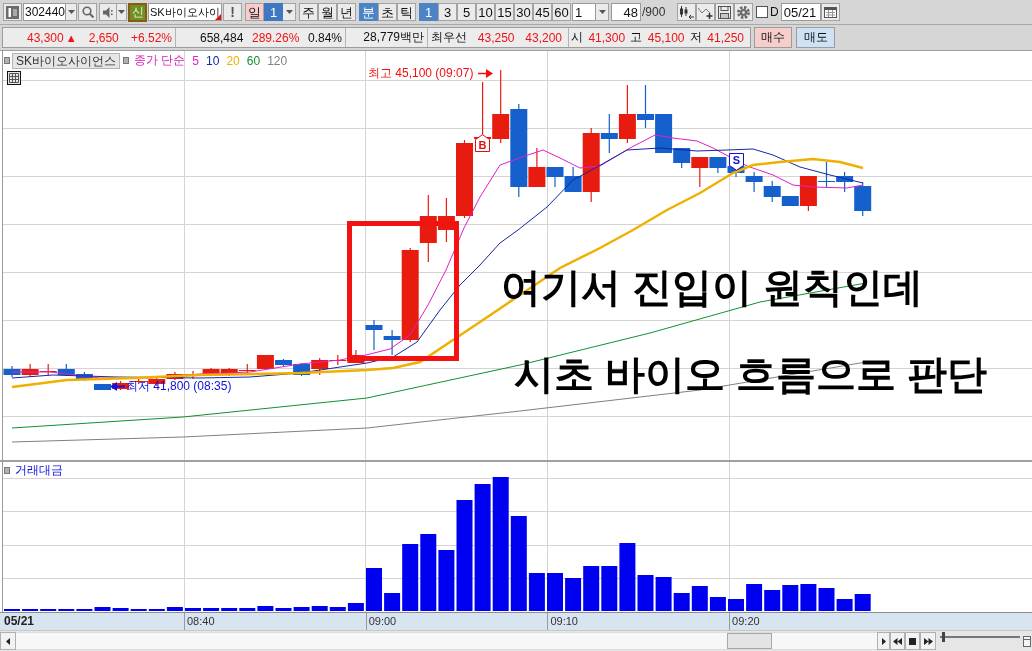 The height and width of the screenshot is (651, 1032). Describe the element at coordinates (543, 37) in the screenshot. I see `quote-value: 43,200` at that location.